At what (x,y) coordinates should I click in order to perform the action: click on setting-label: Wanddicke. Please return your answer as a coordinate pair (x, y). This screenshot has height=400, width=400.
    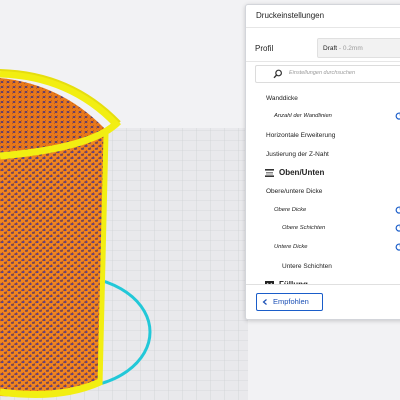
    Looking at the image, I should click on (282, 98).